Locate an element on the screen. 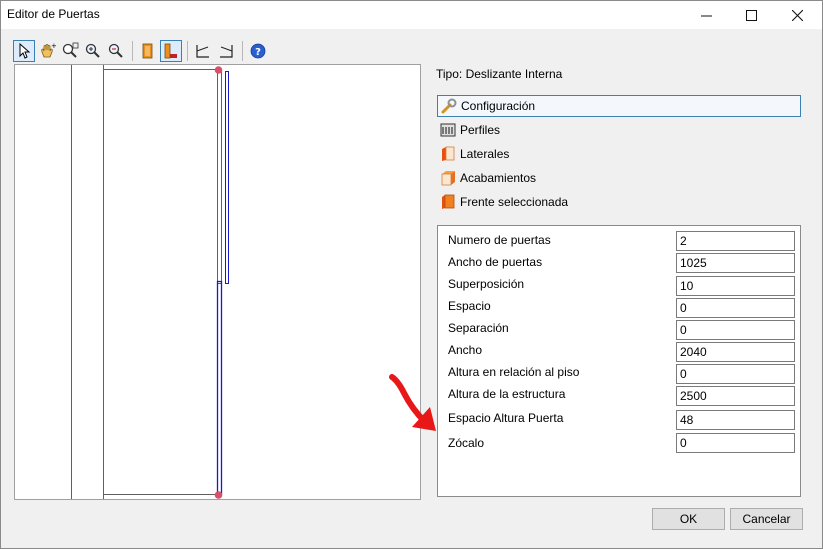 The image size is (823, 549). help-icon: ? is located at coordinates (258, 51).